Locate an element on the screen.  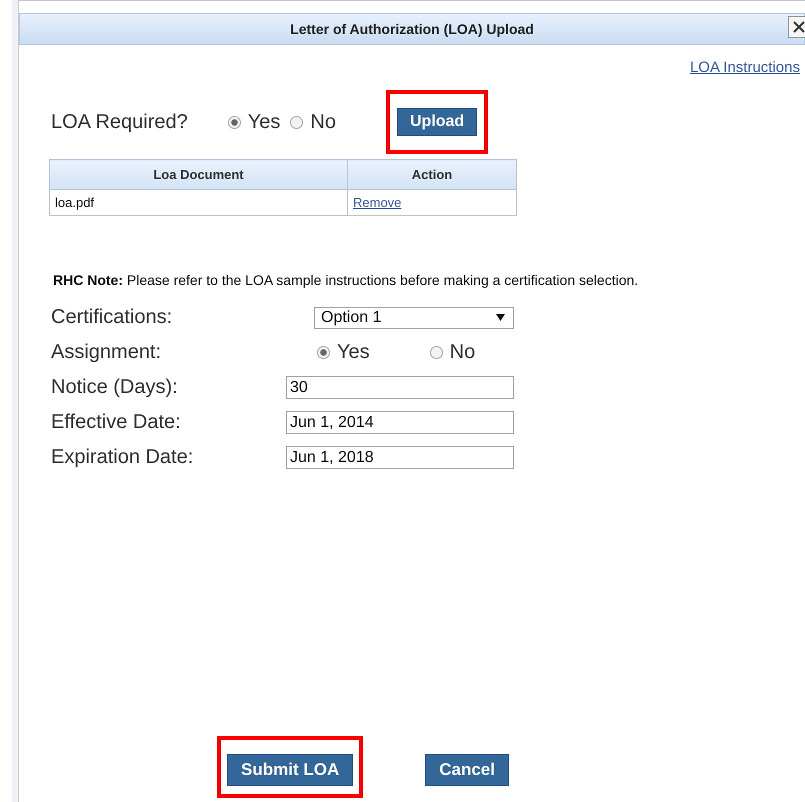
table-cell: loa.pdf is located at coordinates (199, 203).